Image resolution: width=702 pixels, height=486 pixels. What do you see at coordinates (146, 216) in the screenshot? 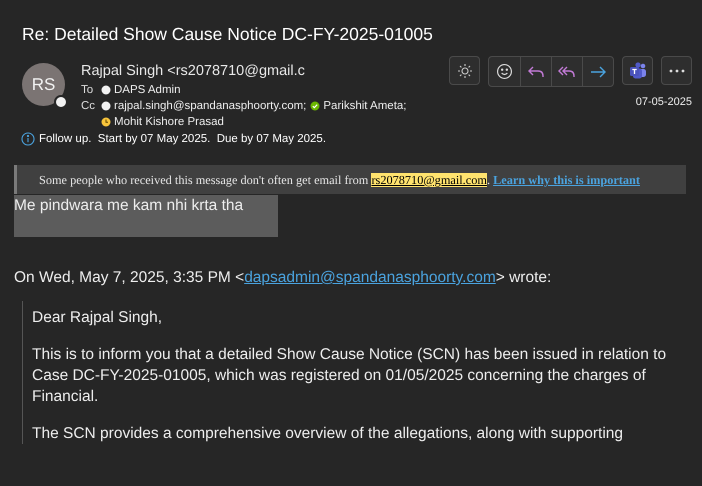
I see `message-text: Me pindwara me kam nhi krta tha` at bounding box center [146, 216].